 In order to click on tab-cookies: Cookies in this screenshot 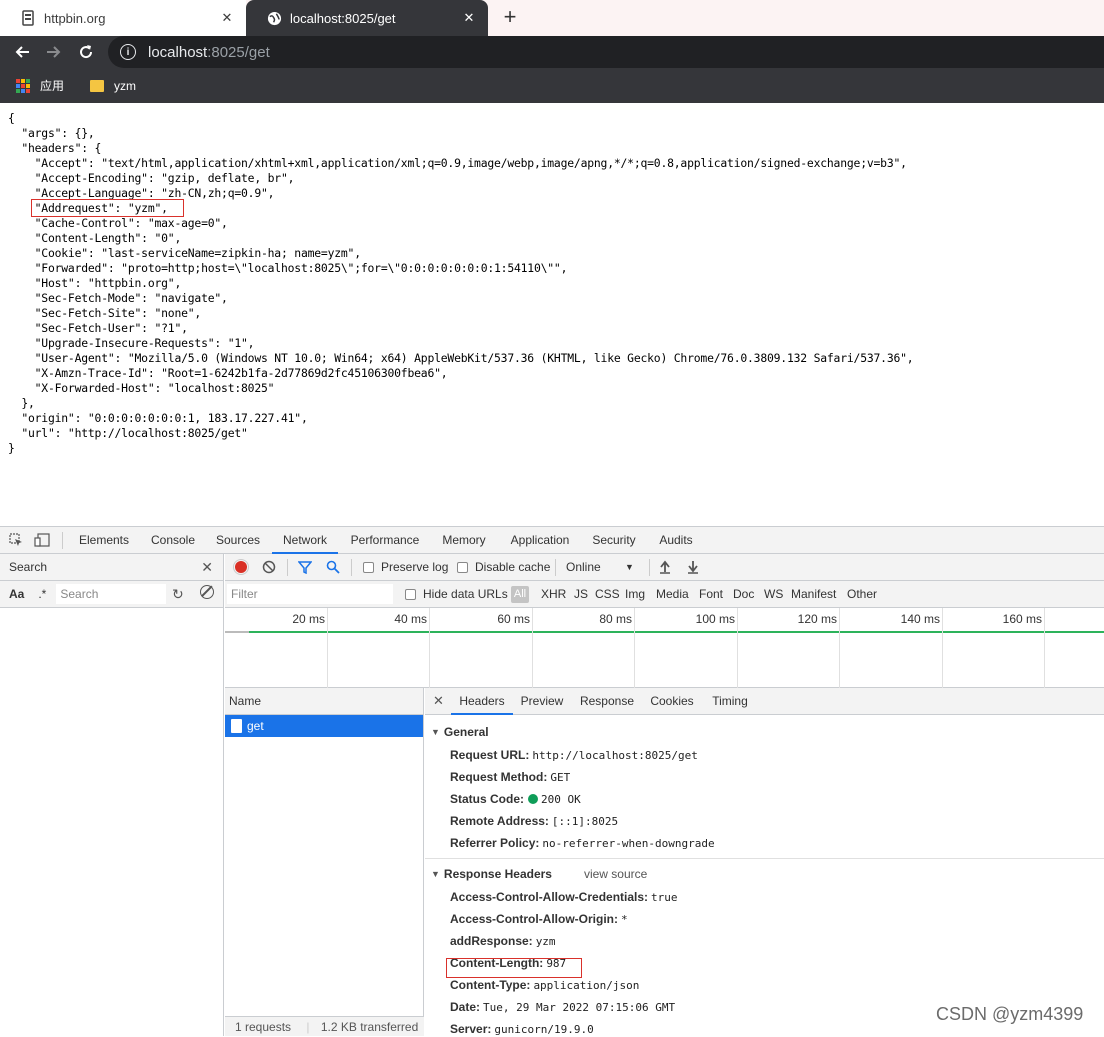, I will do `click(672, 701)`.